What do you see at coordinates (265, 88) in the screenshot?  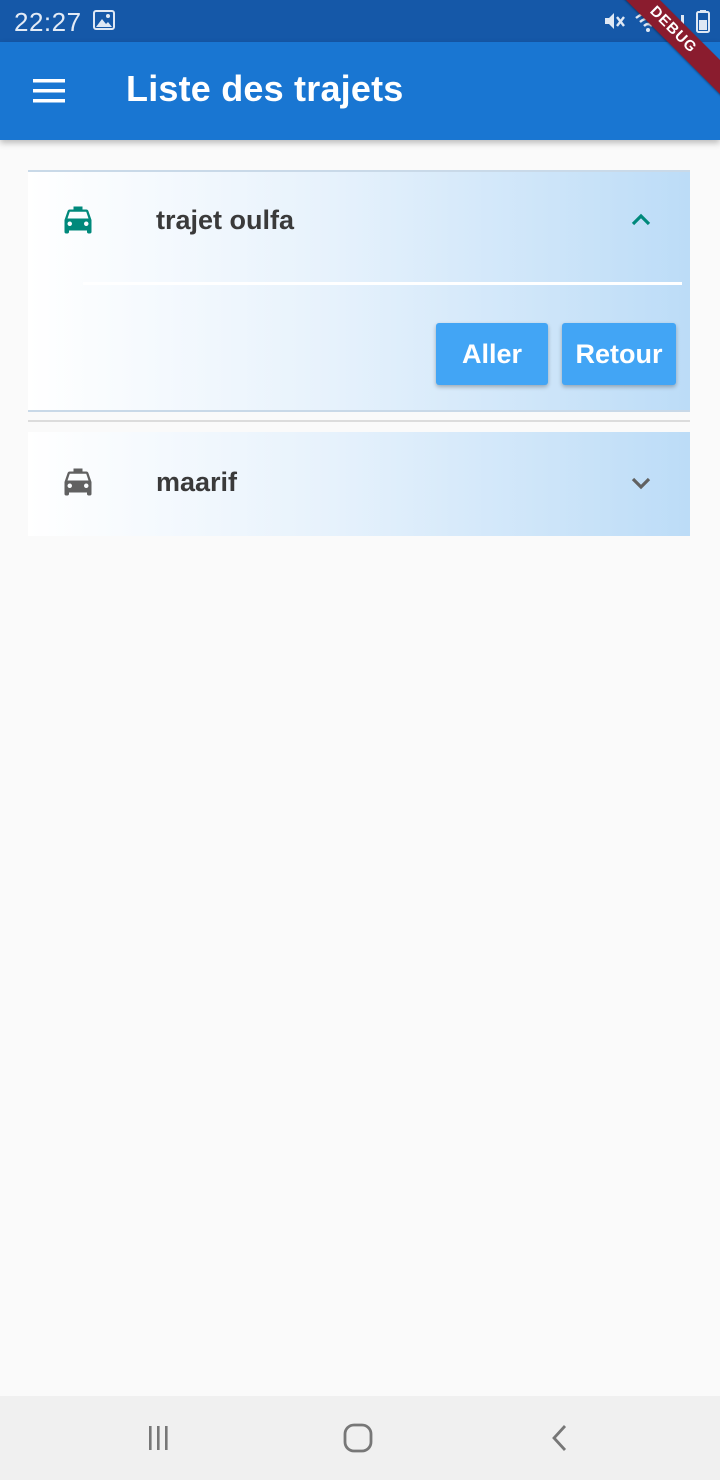 I see `page-title: Liste des trajets` at bounding box center [265, 88].